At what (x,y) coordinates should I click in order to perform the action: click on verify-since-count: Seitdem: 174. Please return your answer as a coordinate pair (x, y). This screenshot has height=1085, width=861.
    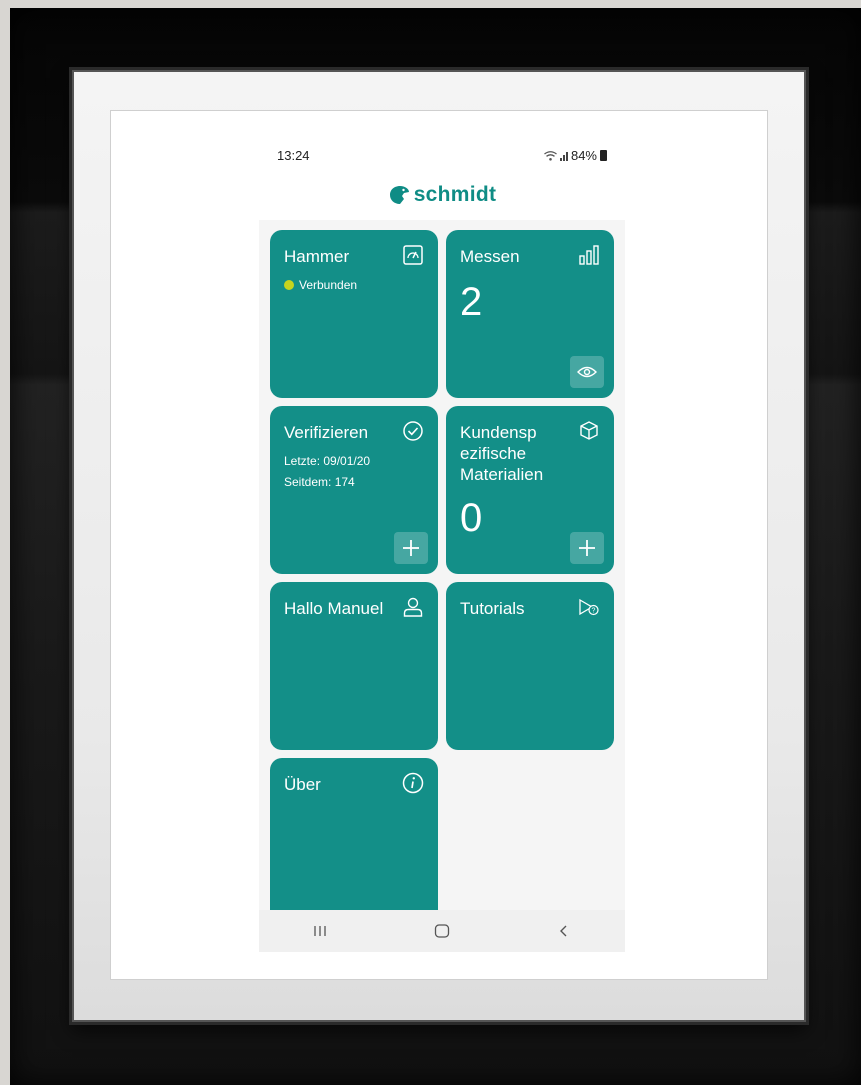
    Looking at the image, I should click on (319, 482).